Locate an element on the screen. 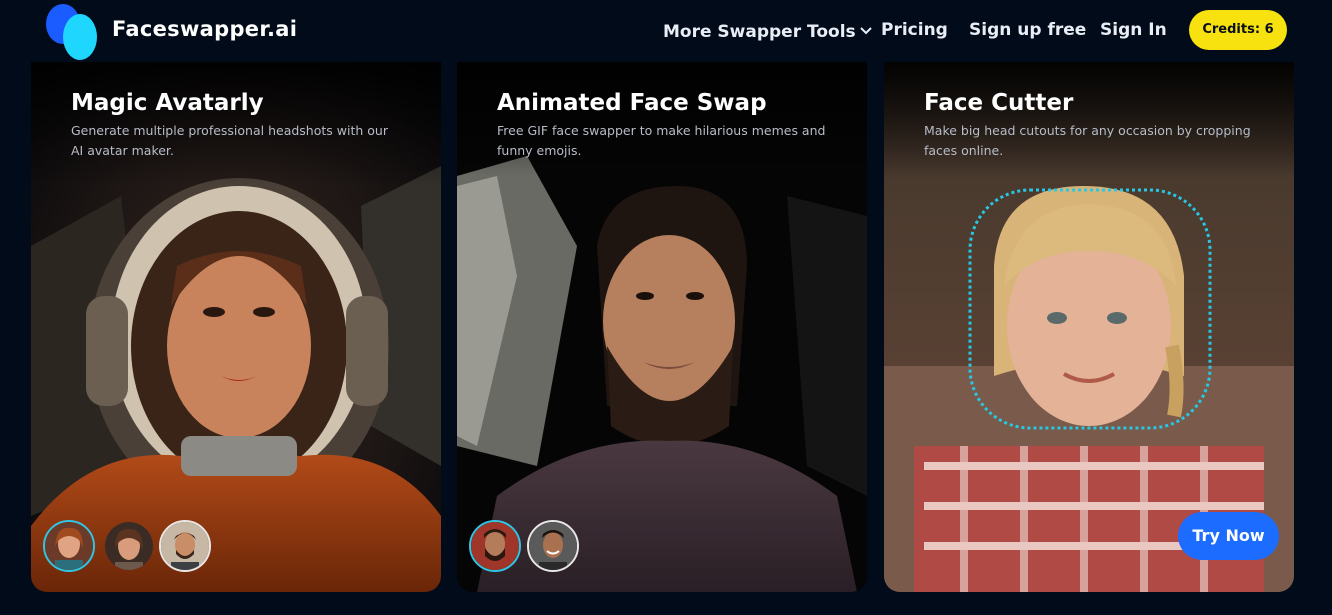  brand-name: Faceswapper.ai is located at coordinates (204, 29).